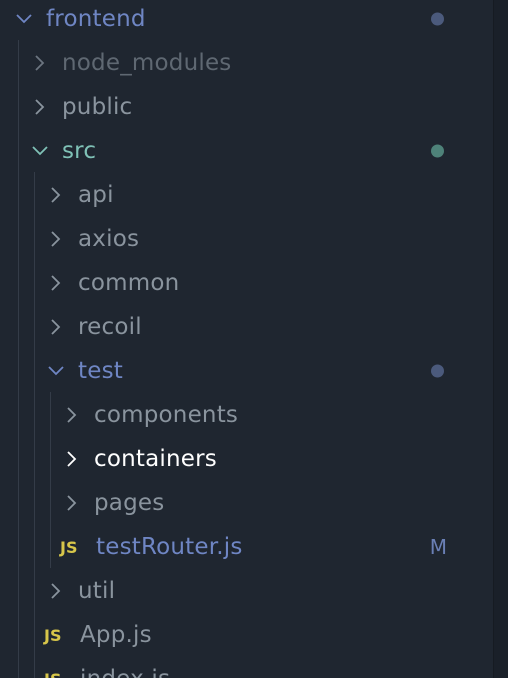  What do you see at coordinates (247, 371) in the screenshot?
I see `tree-item-test: test` at bounding box center [247, 371].